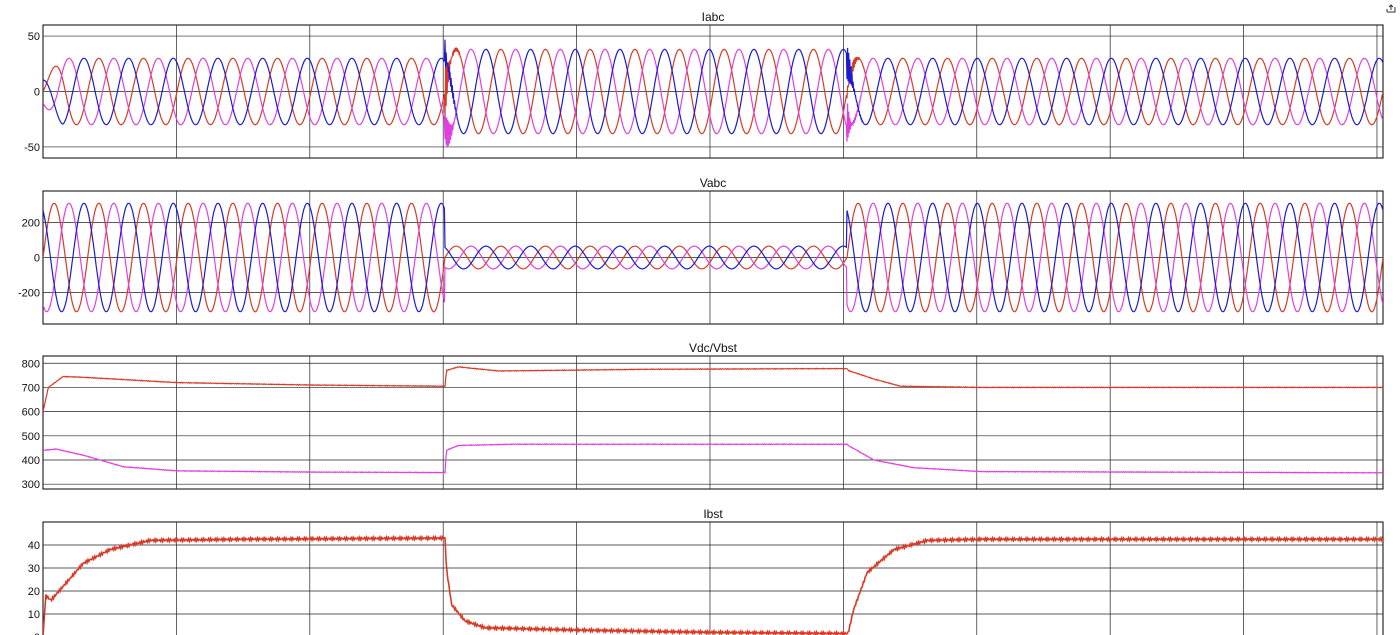 The height and width of the screenshot is (635, 1400). What do you see at coordinates (713, 17) in the screenshot?
I see `plot-title: Iabc` at bounding box center [713, 17].